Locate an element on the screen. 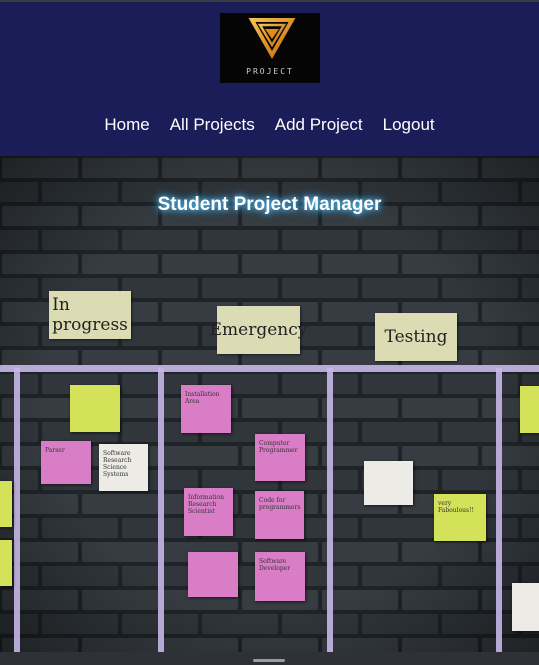 The image size is (539, 665). nav-all-projects: All Projects is located at coordinates (212, 125).